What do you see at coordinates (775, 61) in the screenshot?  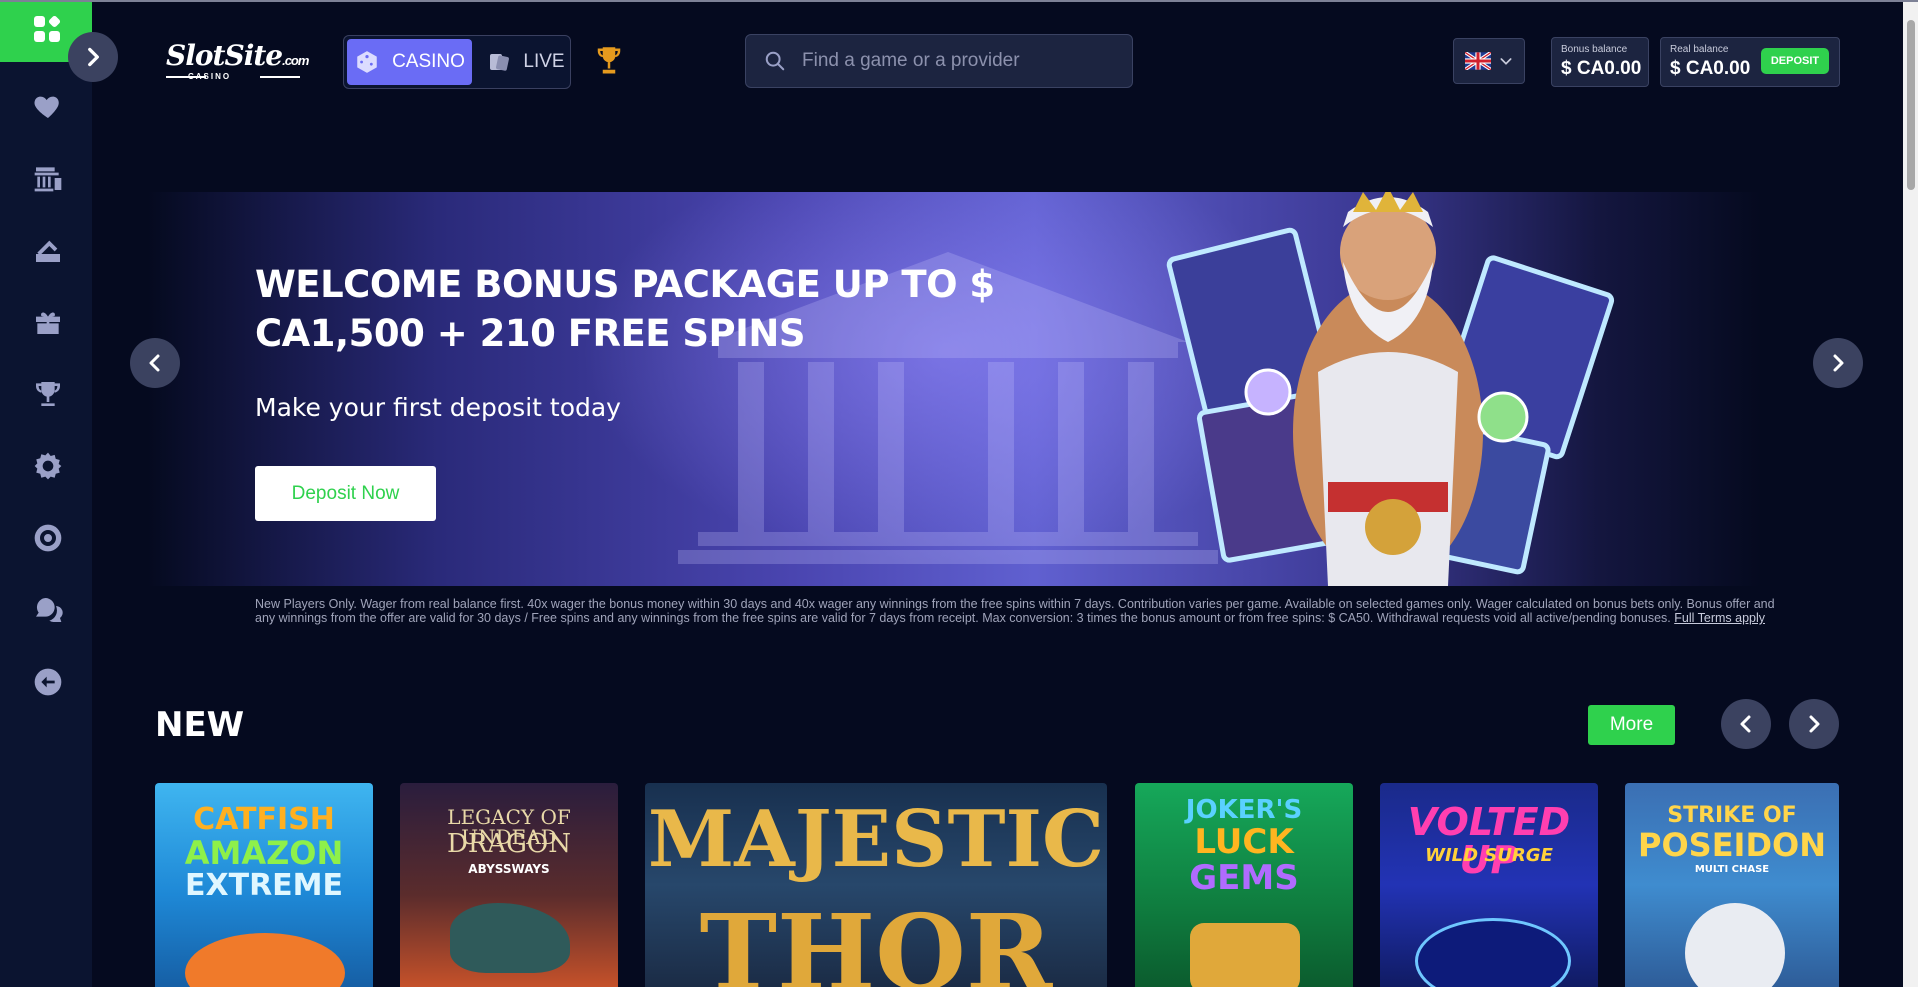 I see `search-icon` at bounding box center [775, 61].